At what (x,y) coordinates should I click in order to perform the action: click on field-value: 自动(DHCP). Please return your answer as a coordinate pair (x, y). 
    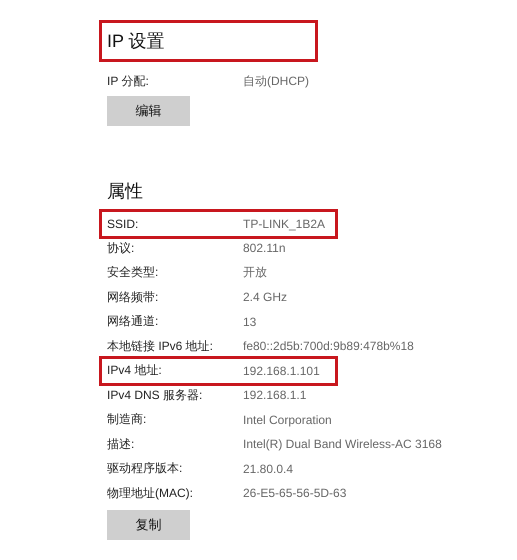
    Looking at the image, I should click on (276, 81).